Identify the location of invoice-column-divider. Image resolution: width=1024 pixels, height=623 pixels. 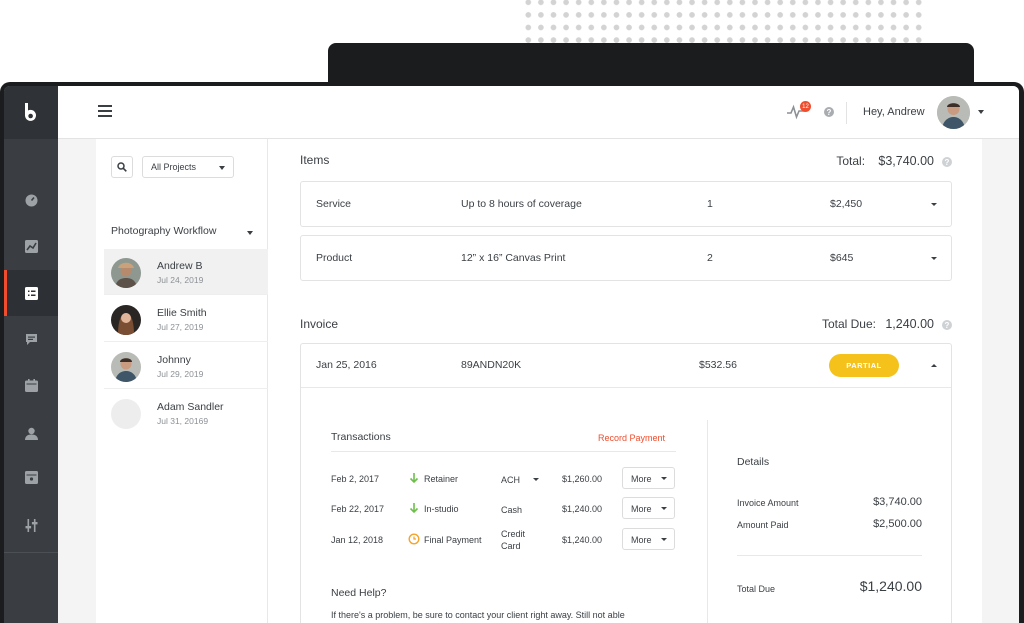
(707, 521).